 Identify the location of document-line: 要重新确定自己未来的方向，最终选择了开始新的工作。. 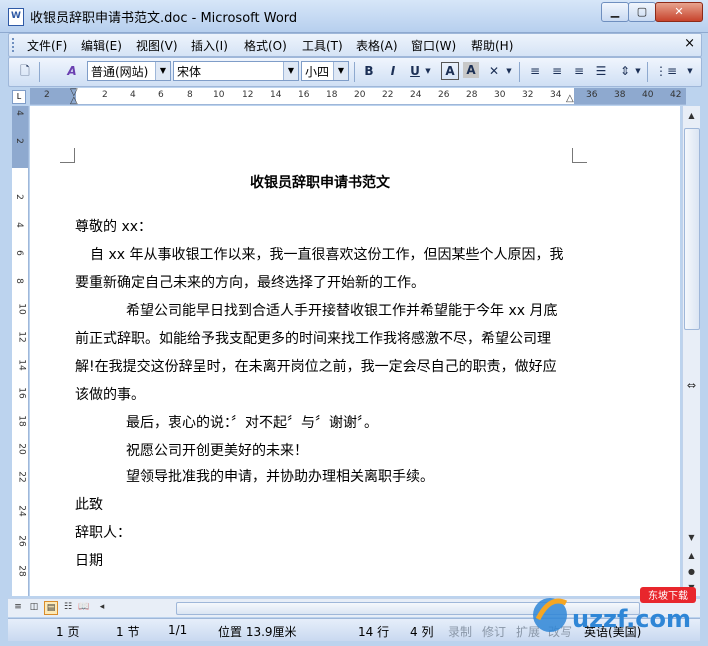
(250, 283).